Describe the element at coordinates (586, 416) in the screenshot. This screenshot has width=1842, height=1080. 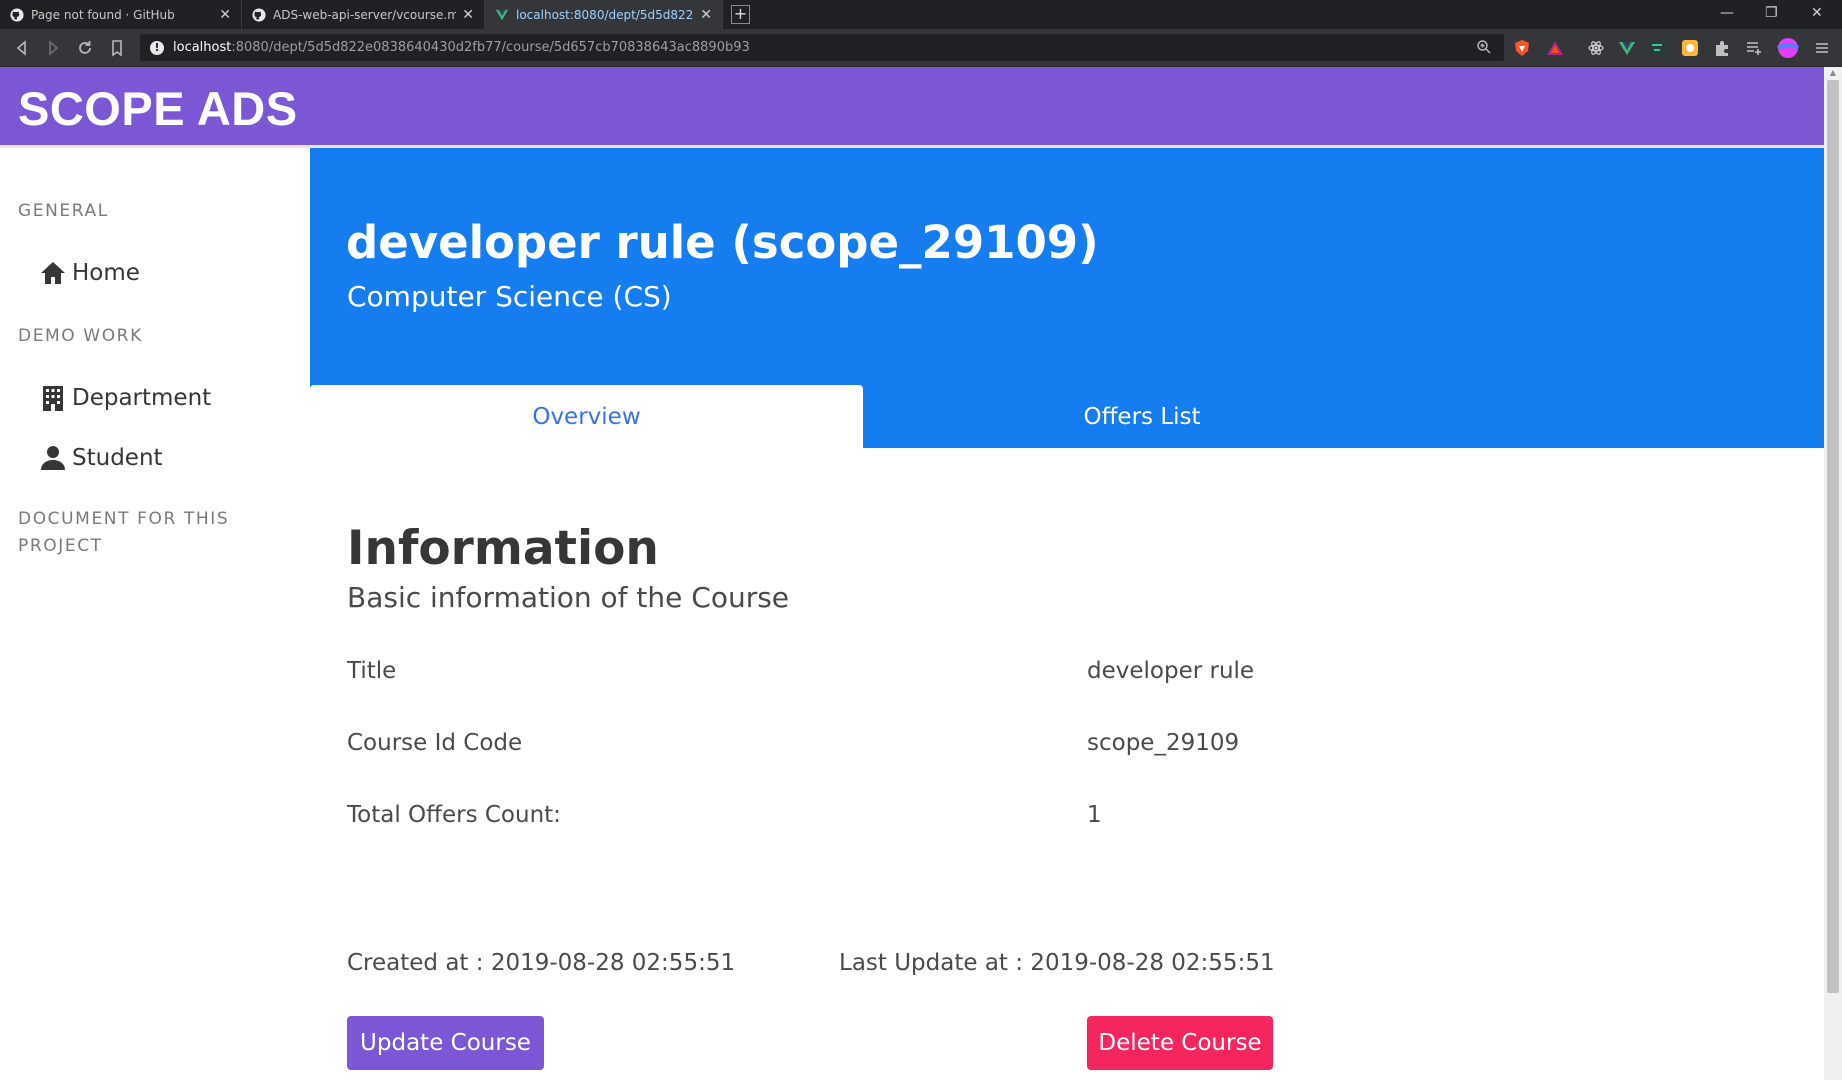
I see `tab-overview: Overview` at that location.